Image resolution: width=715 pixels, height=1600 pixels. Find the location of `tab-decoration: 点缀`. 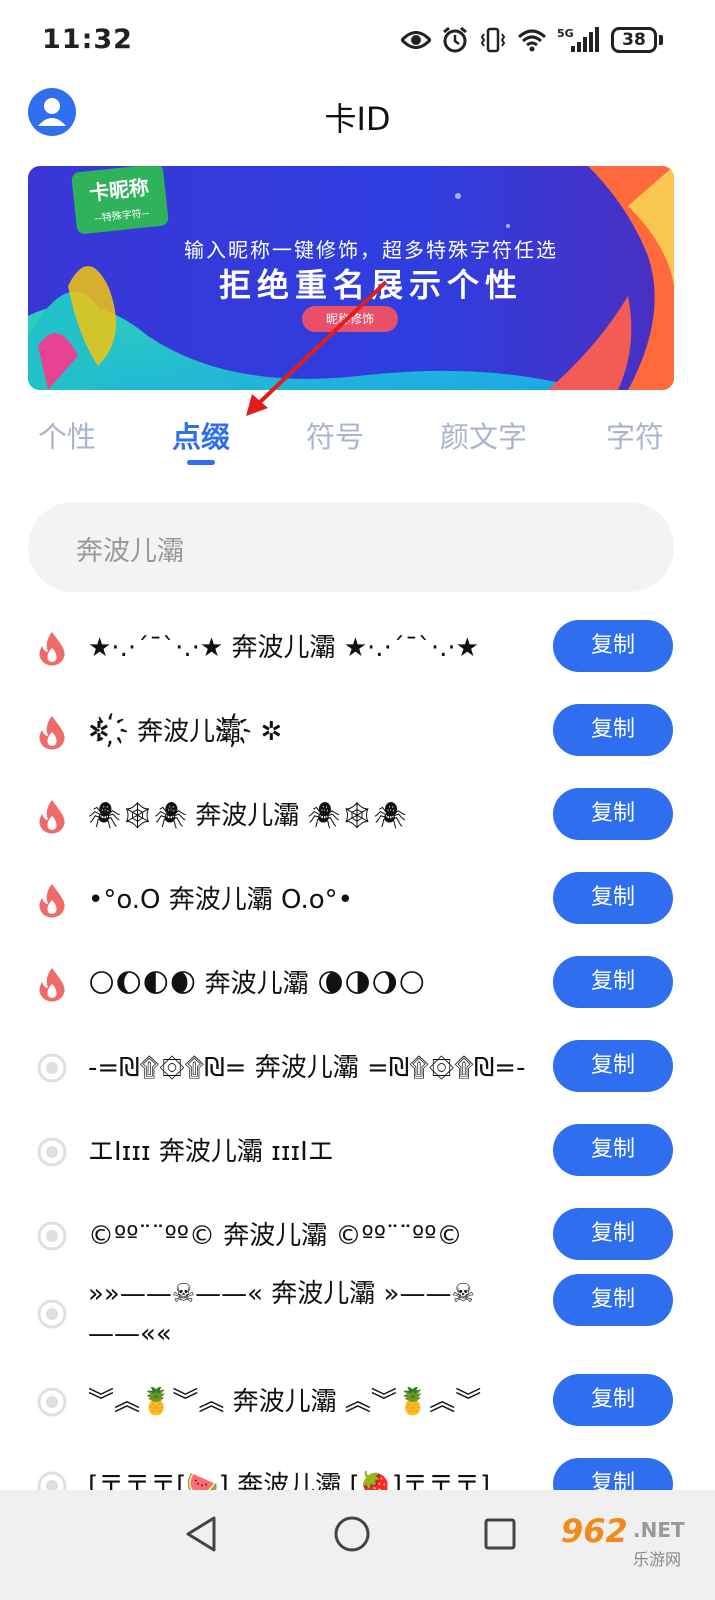

tab-decoration: 点缀 is located at coordinates (201, 435).